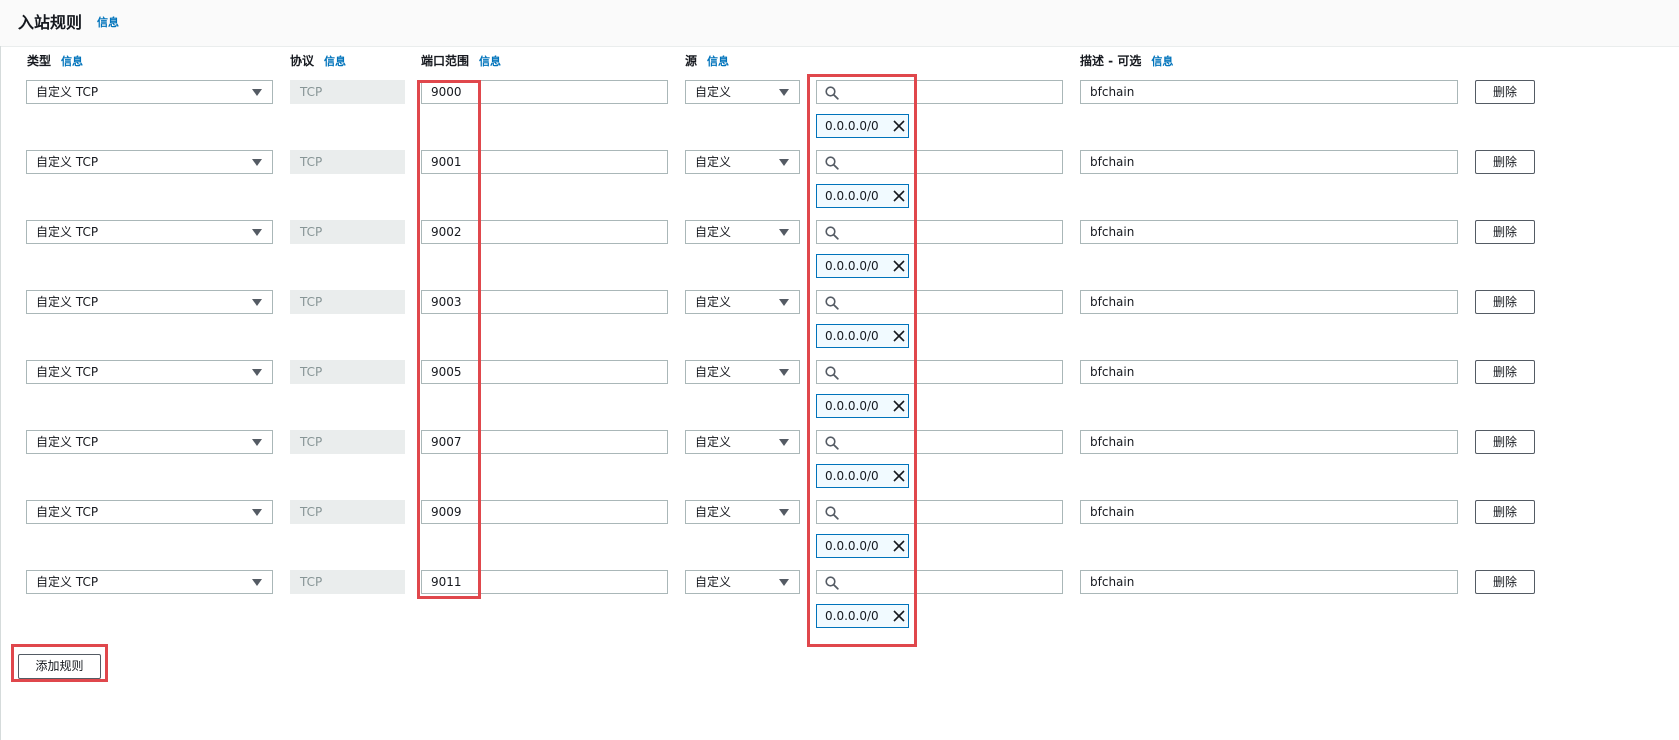 The image size is (1679, 740). Describe the element at coordinates (55, 60) in the screenshot. I see `header-type: 类型 信息` at that location.